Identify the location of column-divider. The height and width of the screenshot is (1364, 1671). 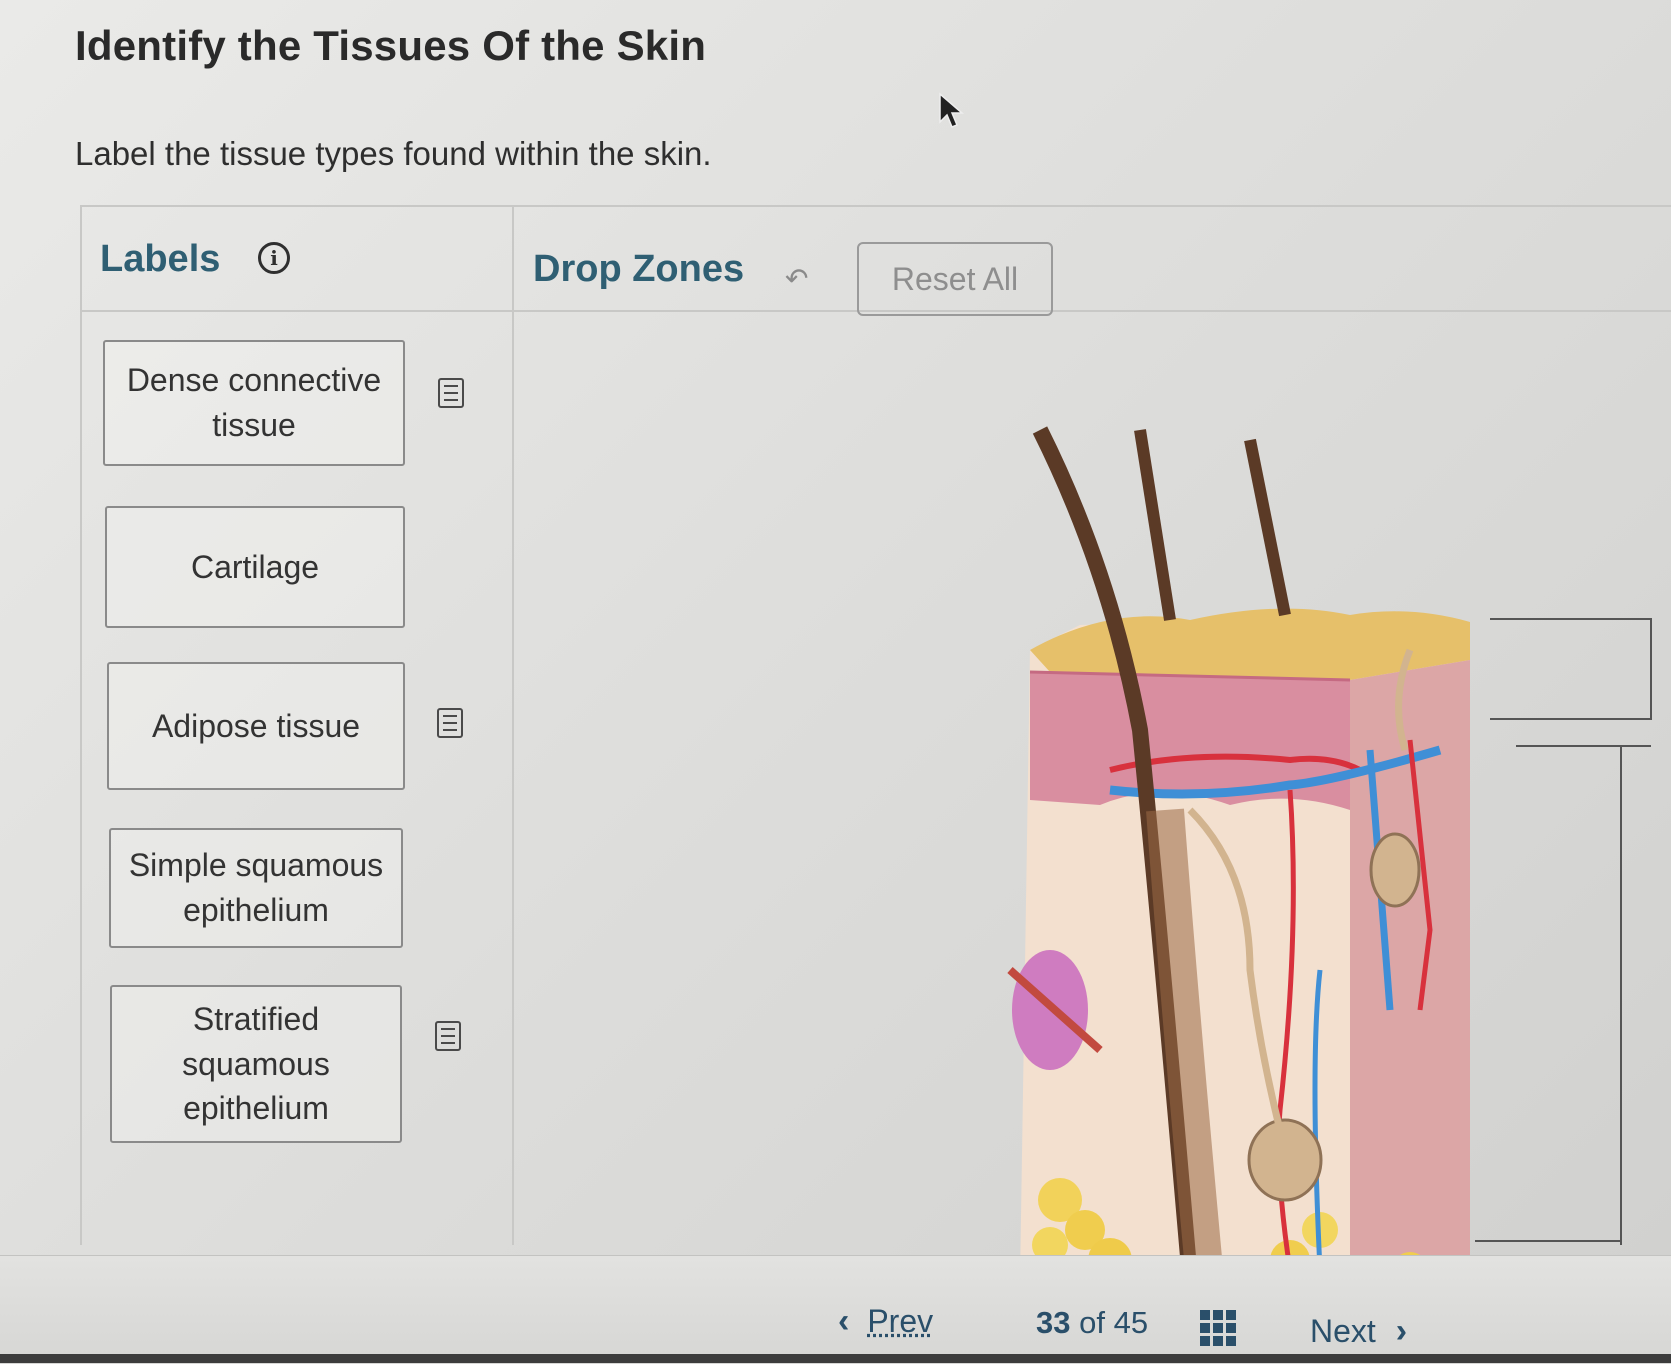
(513, 725).